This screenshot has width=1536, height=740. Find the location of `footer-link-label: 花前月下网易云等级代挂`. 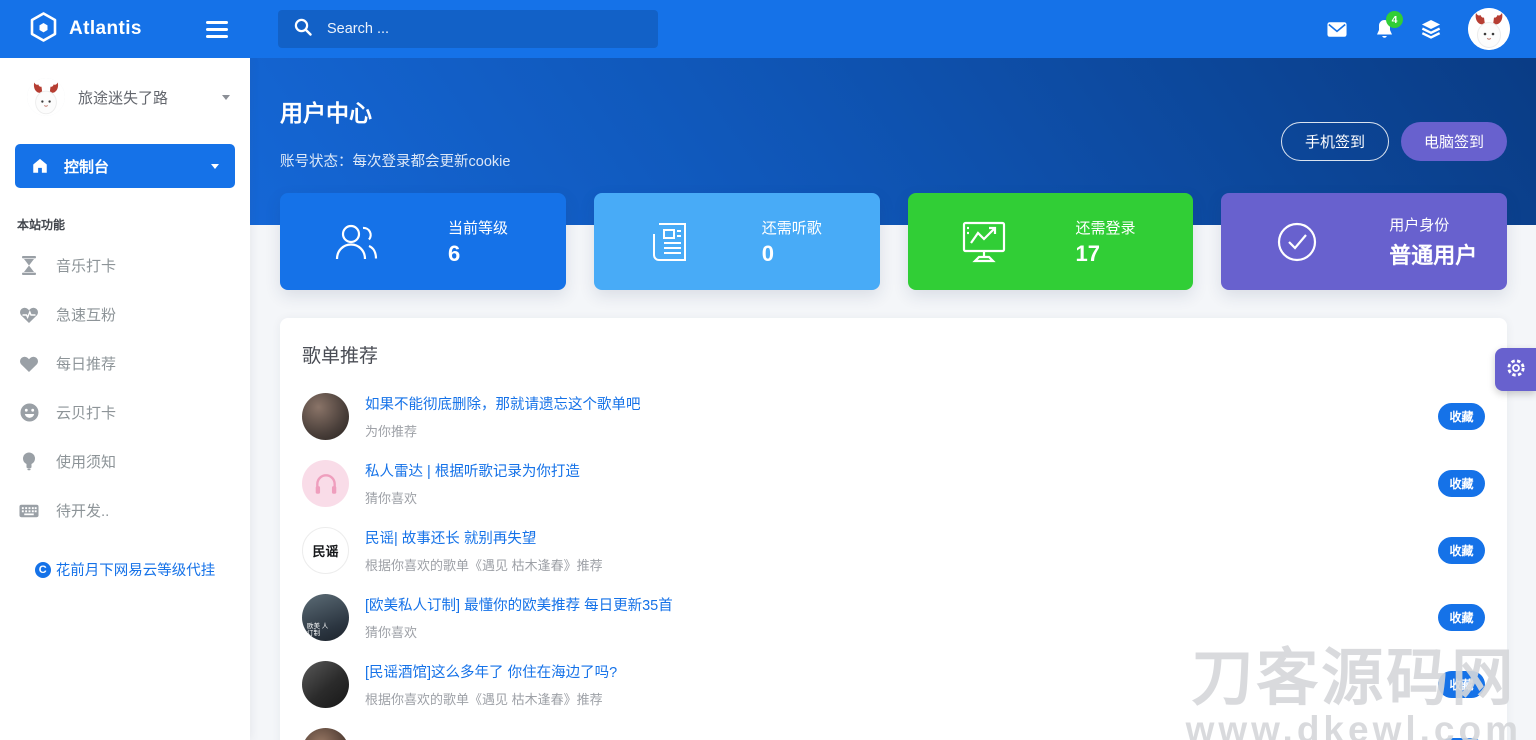

footer-link-label: 花前月下网易云等级代挂 is located at coordinates (135, 571).